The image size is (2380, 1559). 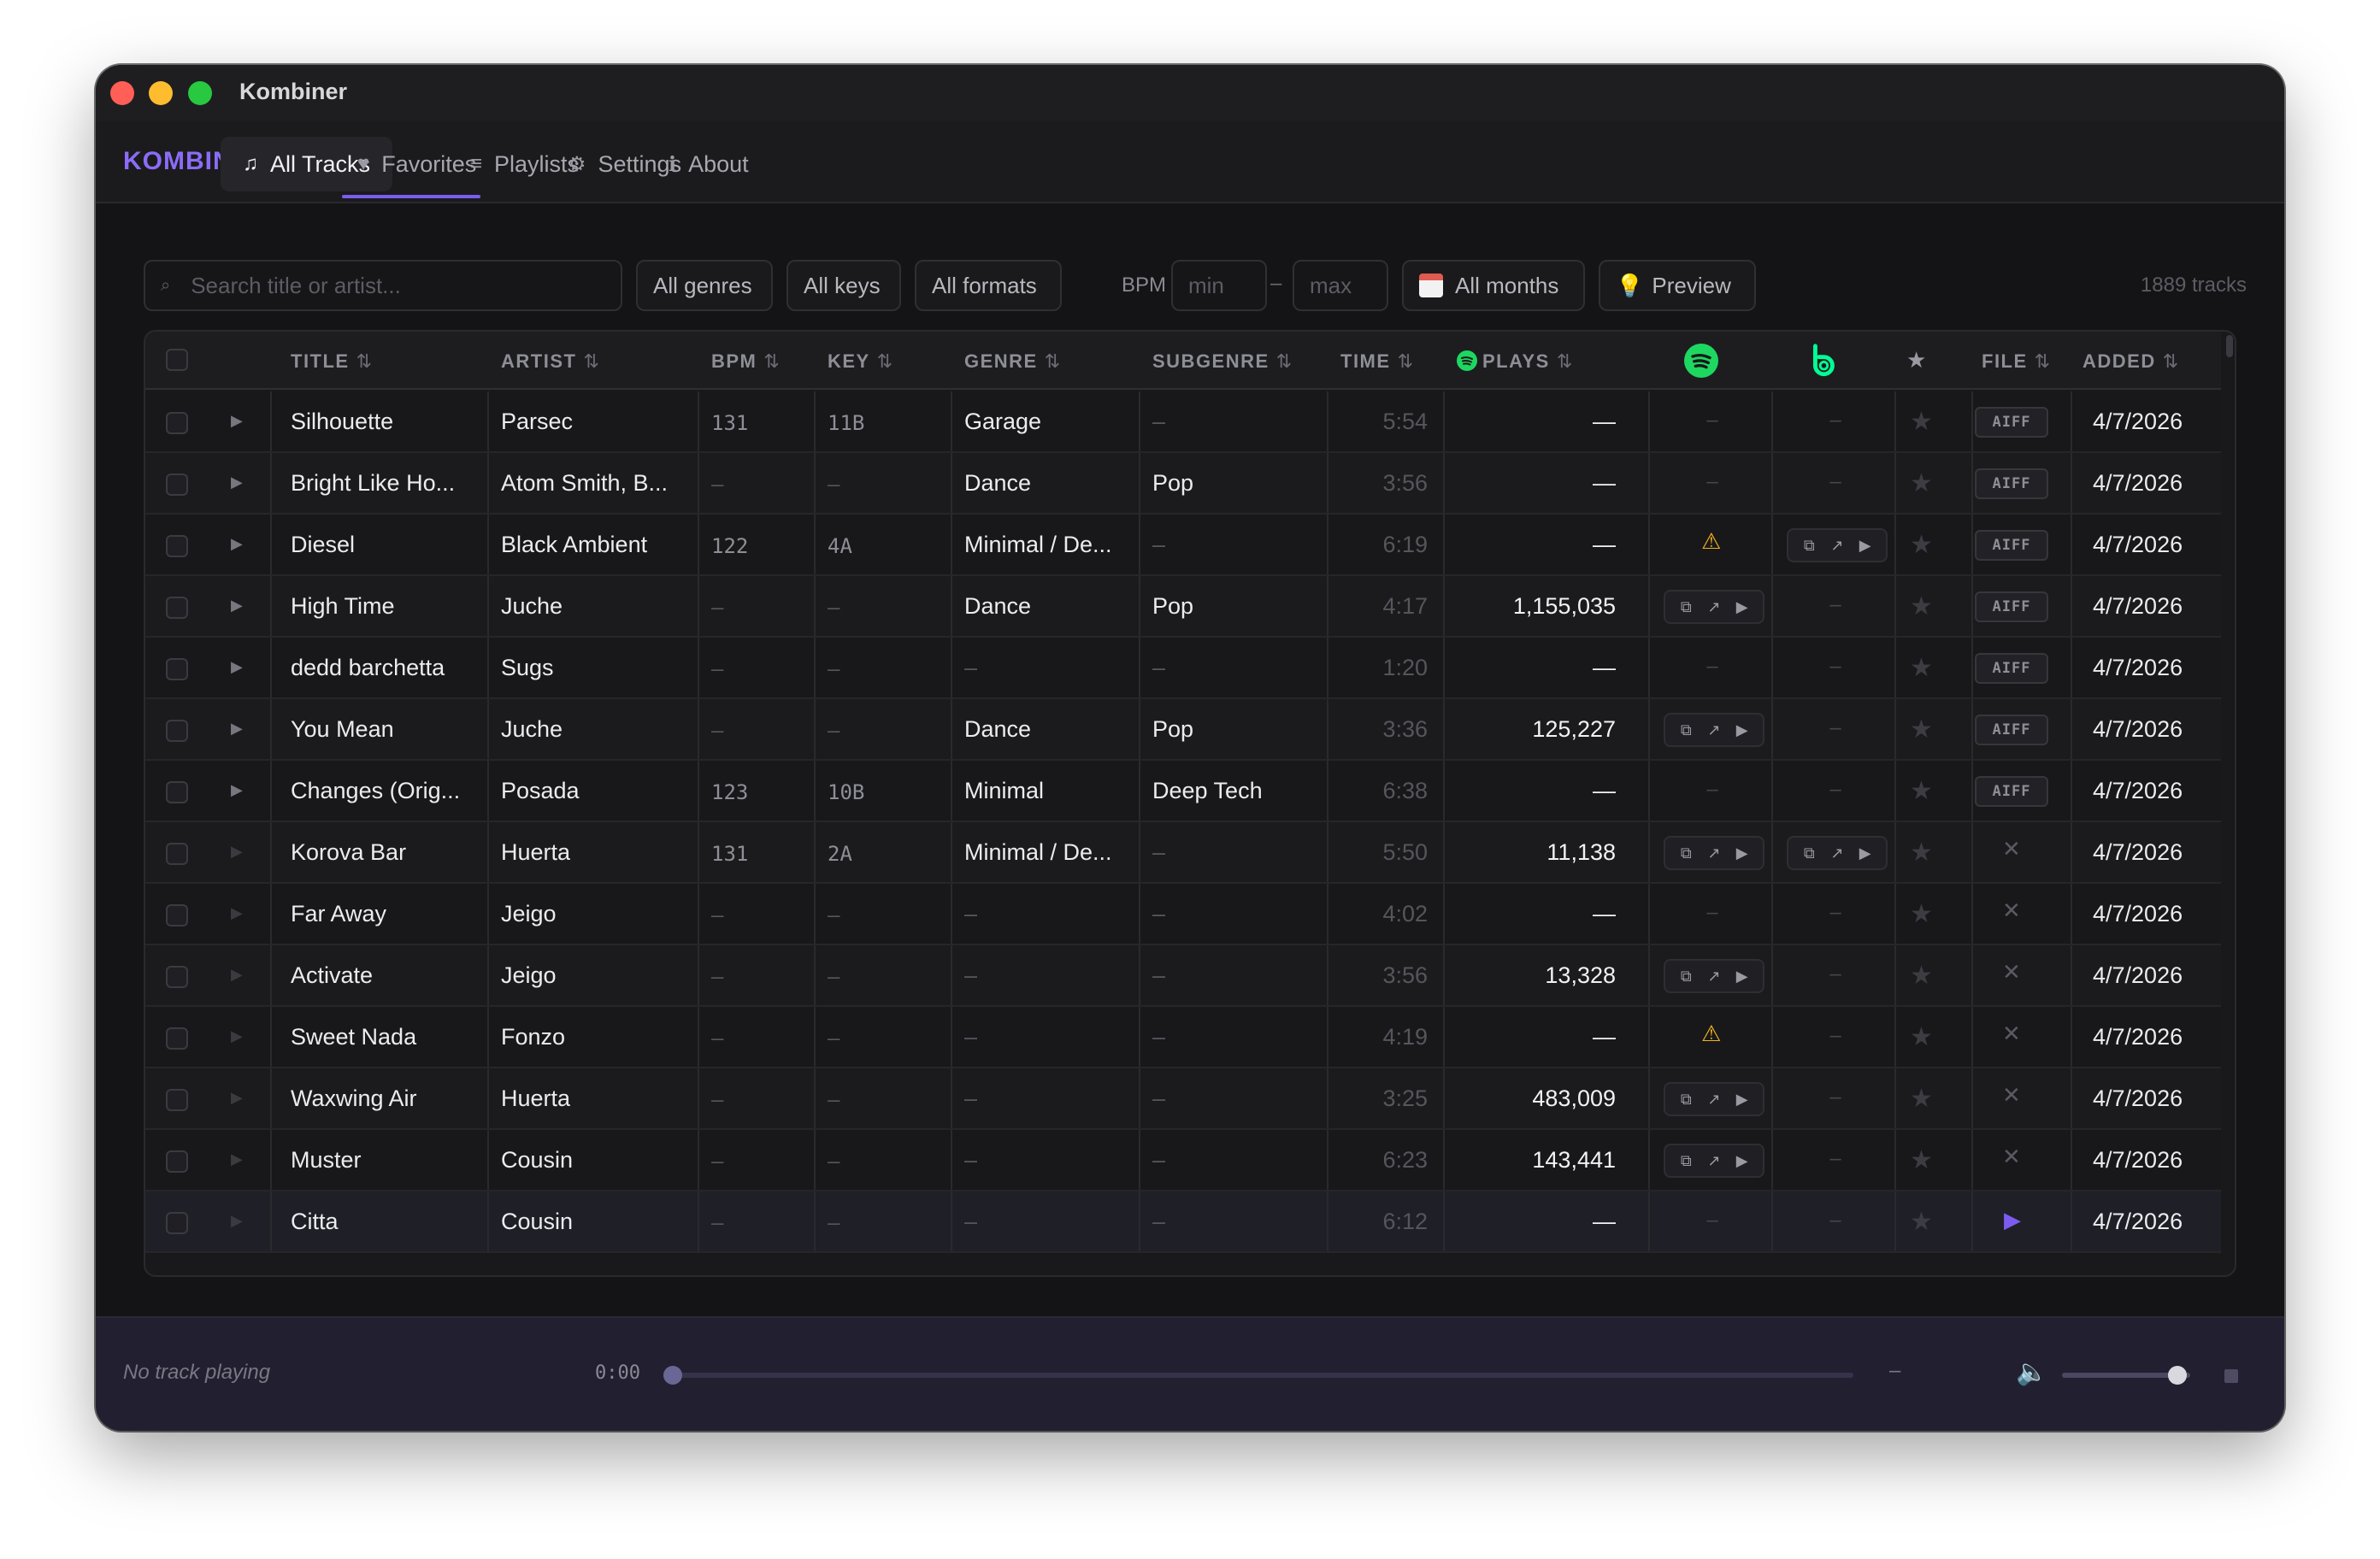 I want to click on col-bpm-header: BPM ⇅, so click(x=746, y=362).